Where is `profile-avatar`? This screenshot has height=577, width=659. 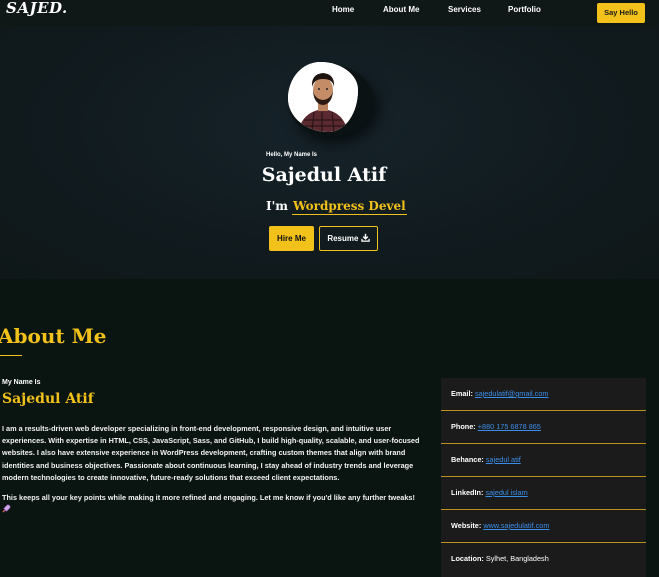 profile-avatar is located at coordinates (323, 97).